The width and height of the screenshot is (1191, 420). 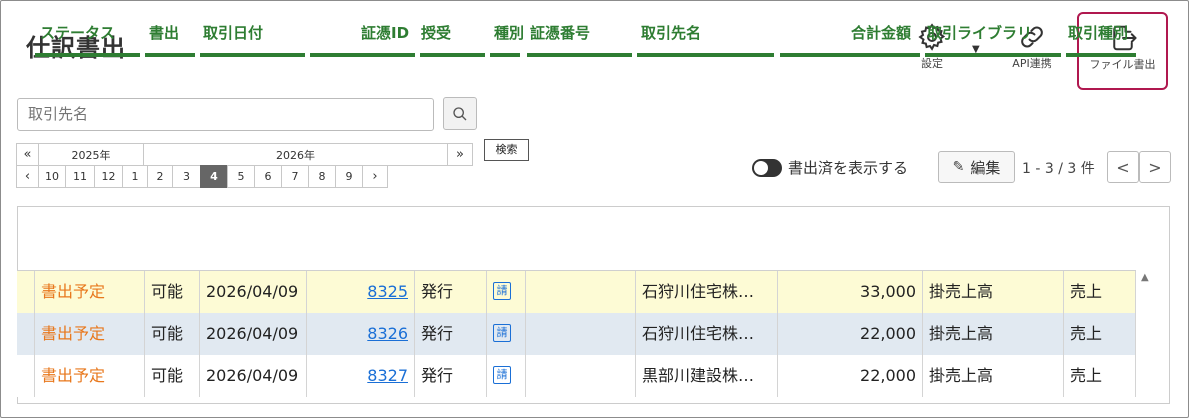 I want to click on amount-cell: 33,000, so click(x=850, y=292).